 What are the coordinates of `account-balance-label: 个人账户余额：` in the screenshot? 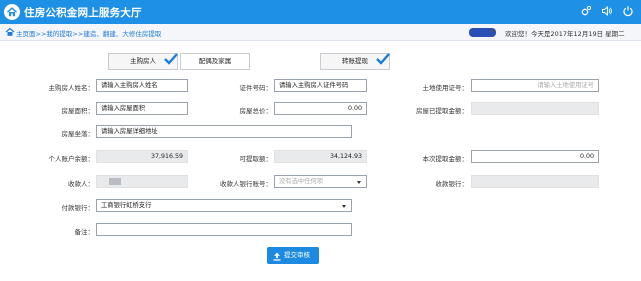 It's located at (71, 159).